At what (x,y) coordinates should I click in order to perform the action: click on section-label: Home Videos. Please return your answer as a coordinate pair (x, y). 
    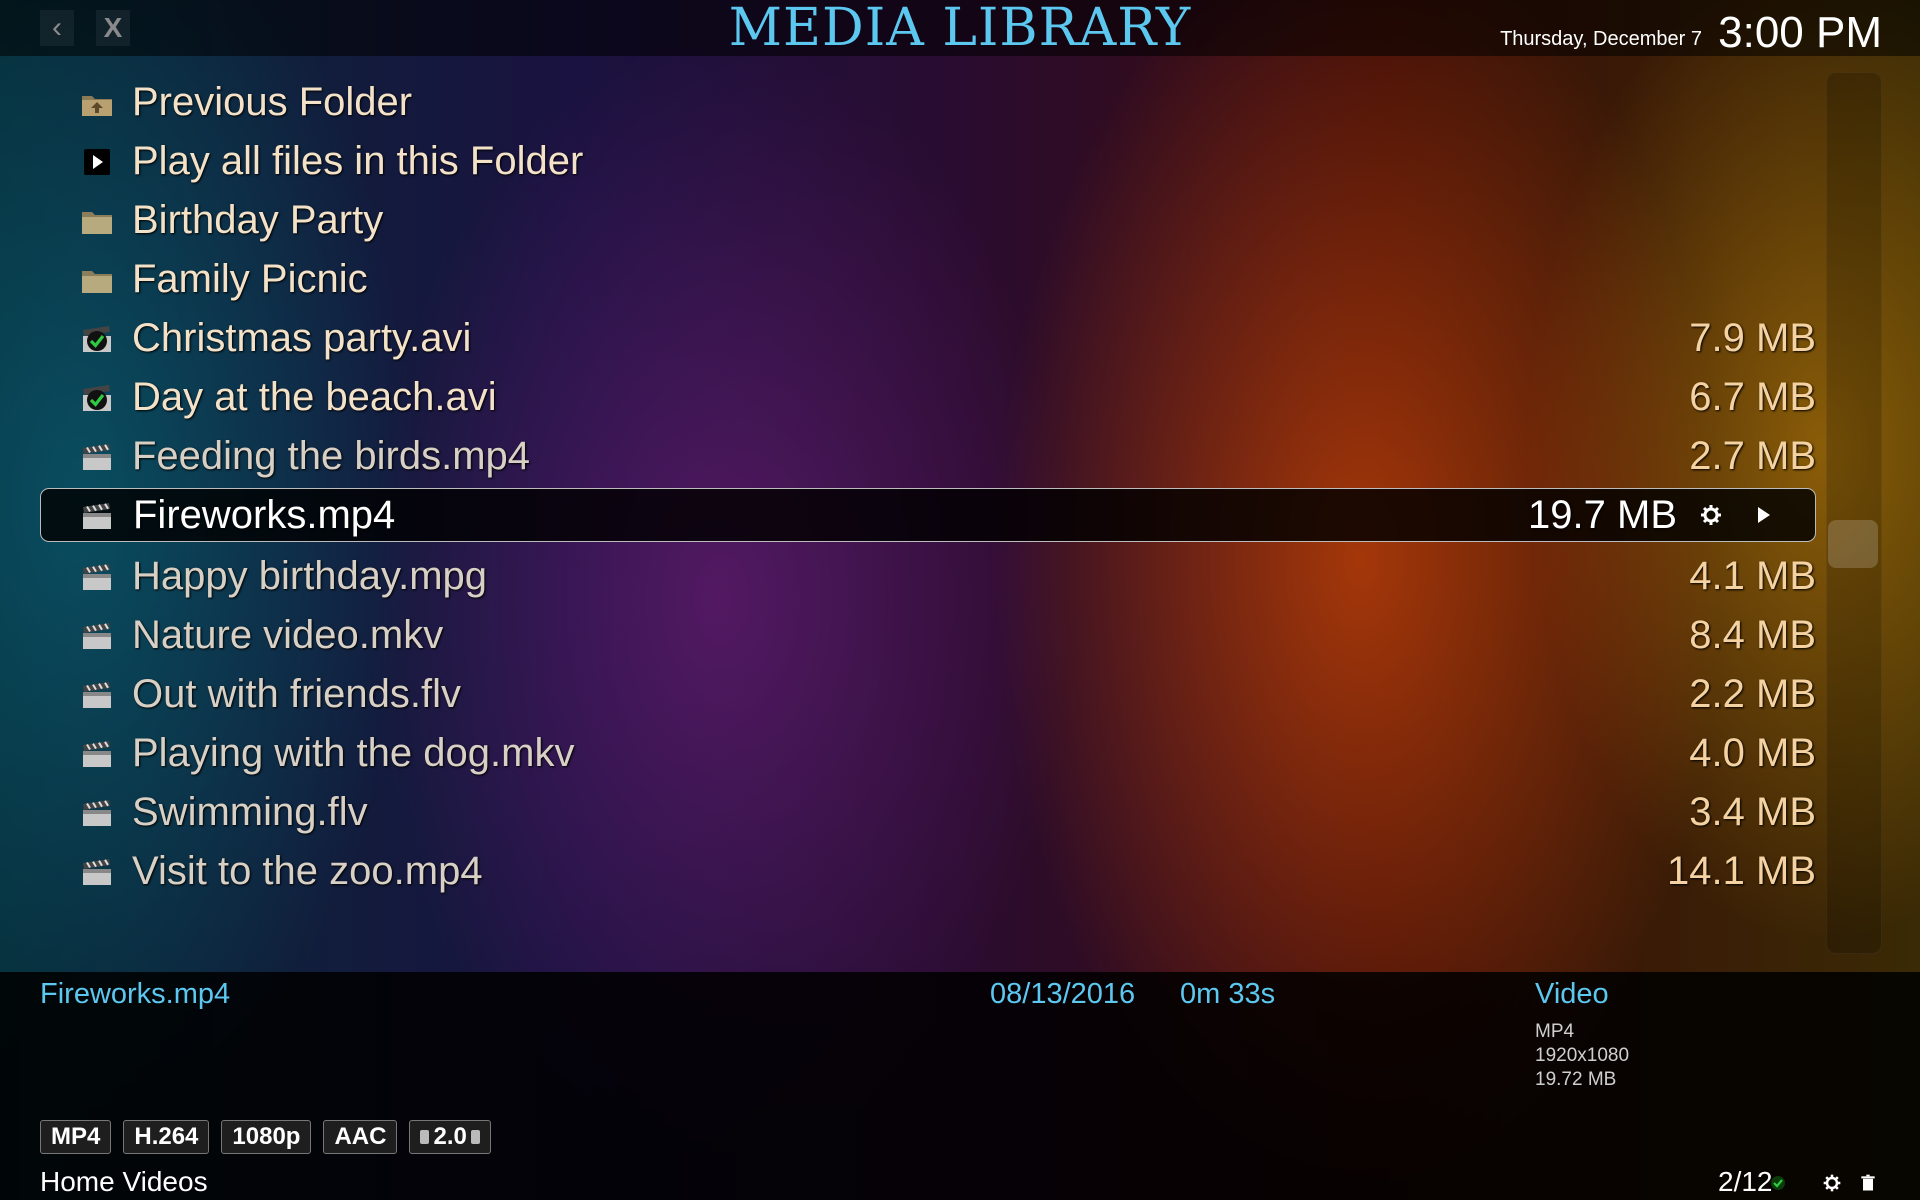
    Looking at the image, I should click on (124, 1181).